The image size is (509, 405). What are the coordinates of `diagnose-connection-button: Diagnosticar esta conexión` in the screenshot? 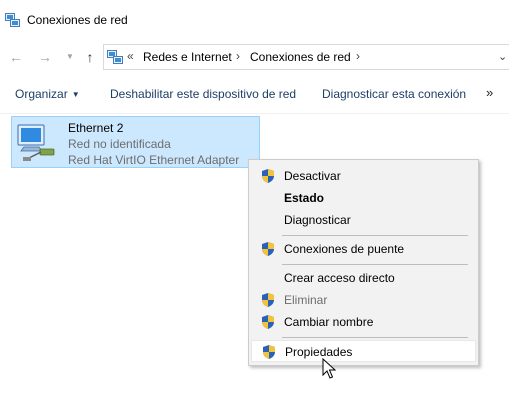 It's located at (394, 94).